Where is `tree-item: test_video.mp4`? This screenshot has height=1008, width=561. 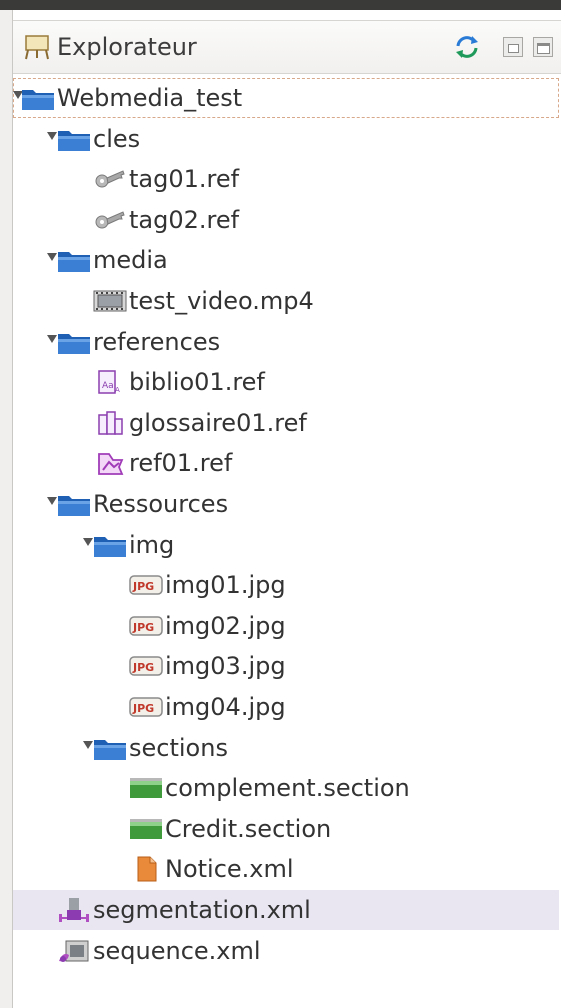
tree-item: test_video.mp4 is located at coordinates (286, 301).